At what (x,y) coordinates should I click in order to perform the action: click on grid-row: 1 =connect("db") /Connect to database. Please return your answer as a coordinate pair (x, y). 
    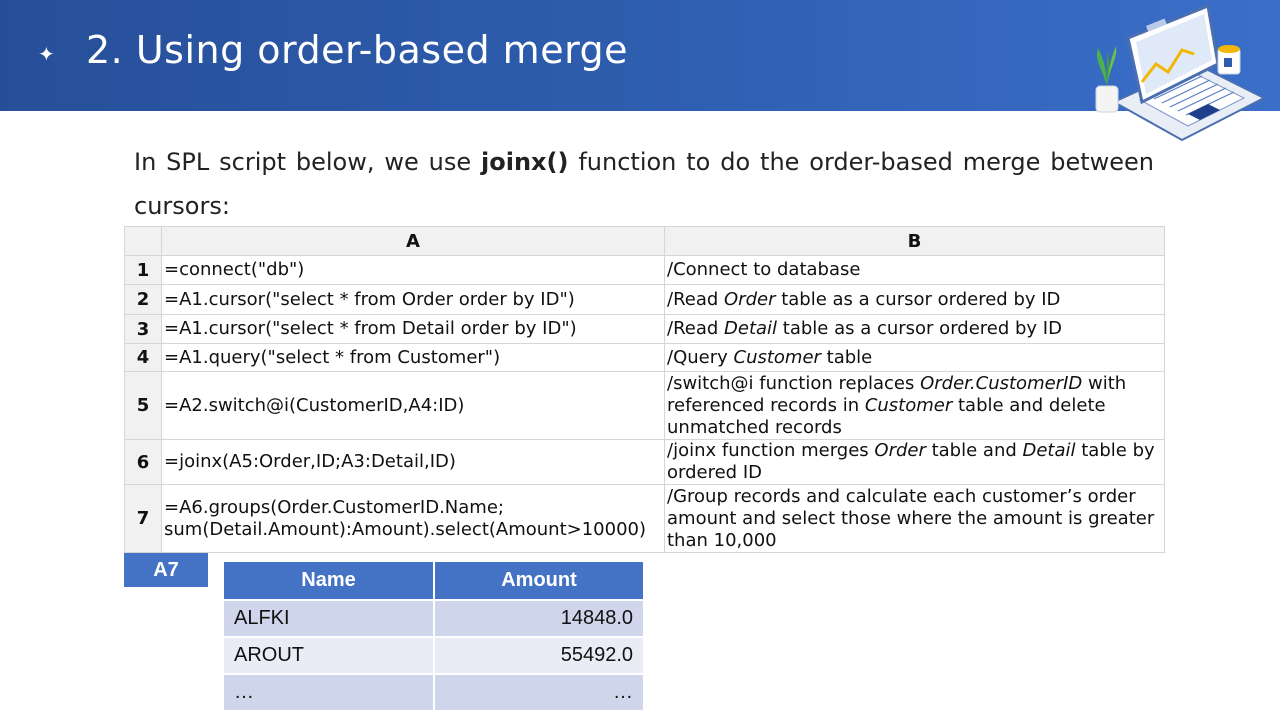
    Looking at the image, I should click on (644, 270).